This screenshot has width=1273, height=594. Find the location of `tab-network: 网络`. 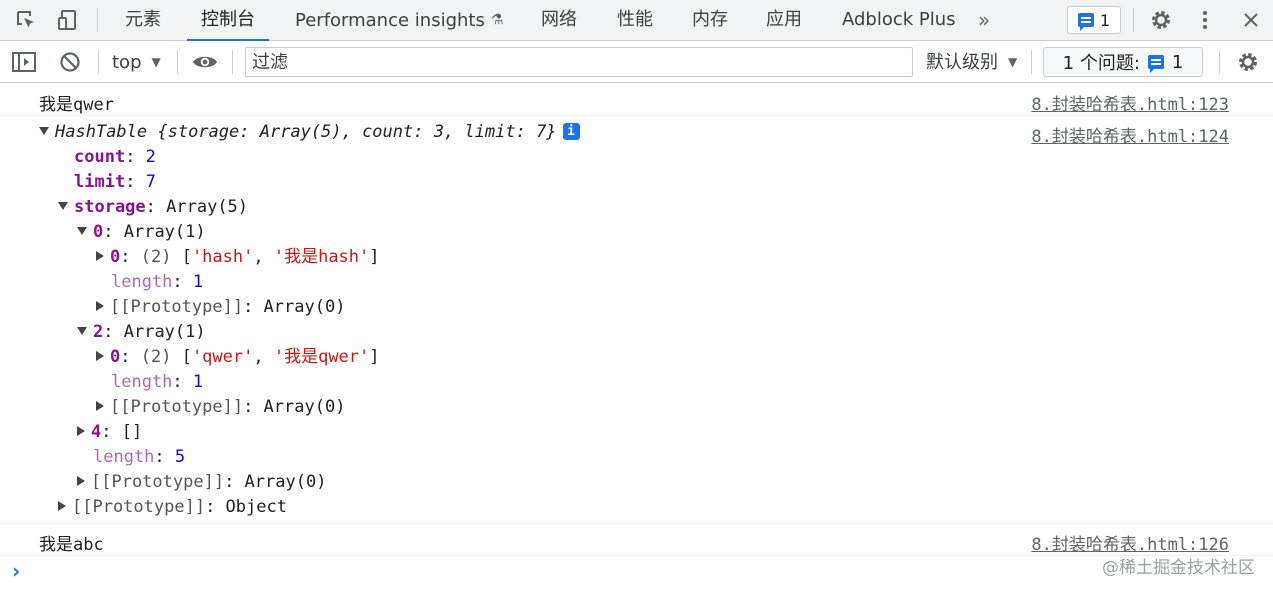

tab-network: 网络 is located at coordinates (559, 20).